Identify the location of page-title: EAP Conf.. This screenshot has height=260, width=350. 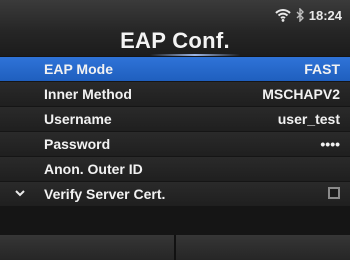
(175, 40).